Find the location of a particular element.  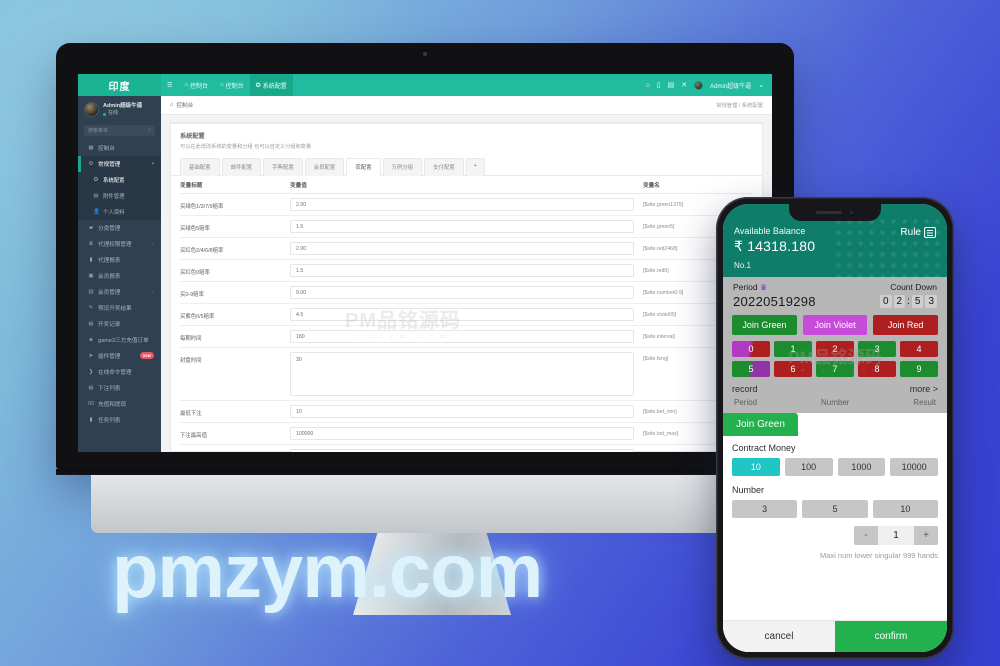

tab-game-config: 农配置 is located at coordinates (363, 167).